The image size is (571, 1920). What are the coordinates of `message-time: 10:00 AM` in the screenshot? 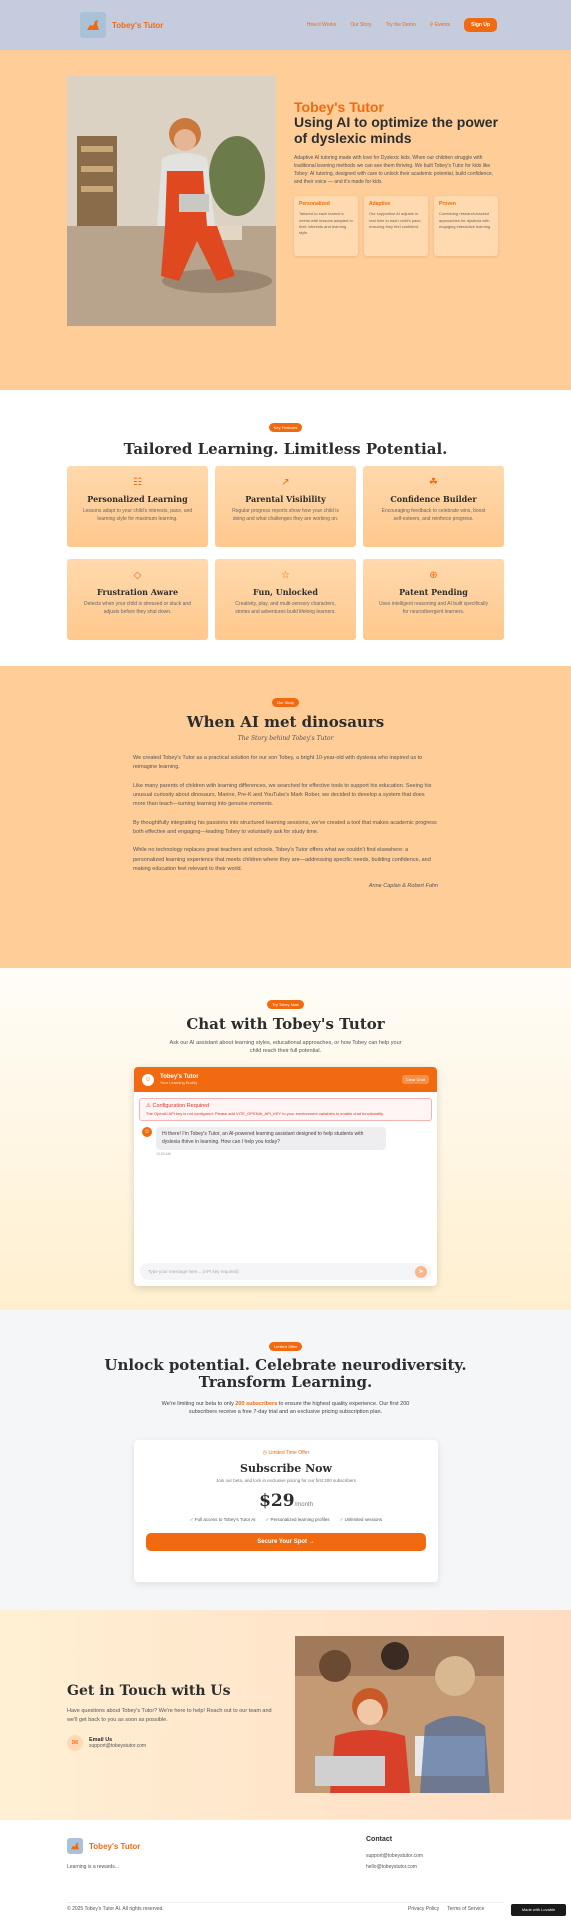 It's located at (163, 1154).